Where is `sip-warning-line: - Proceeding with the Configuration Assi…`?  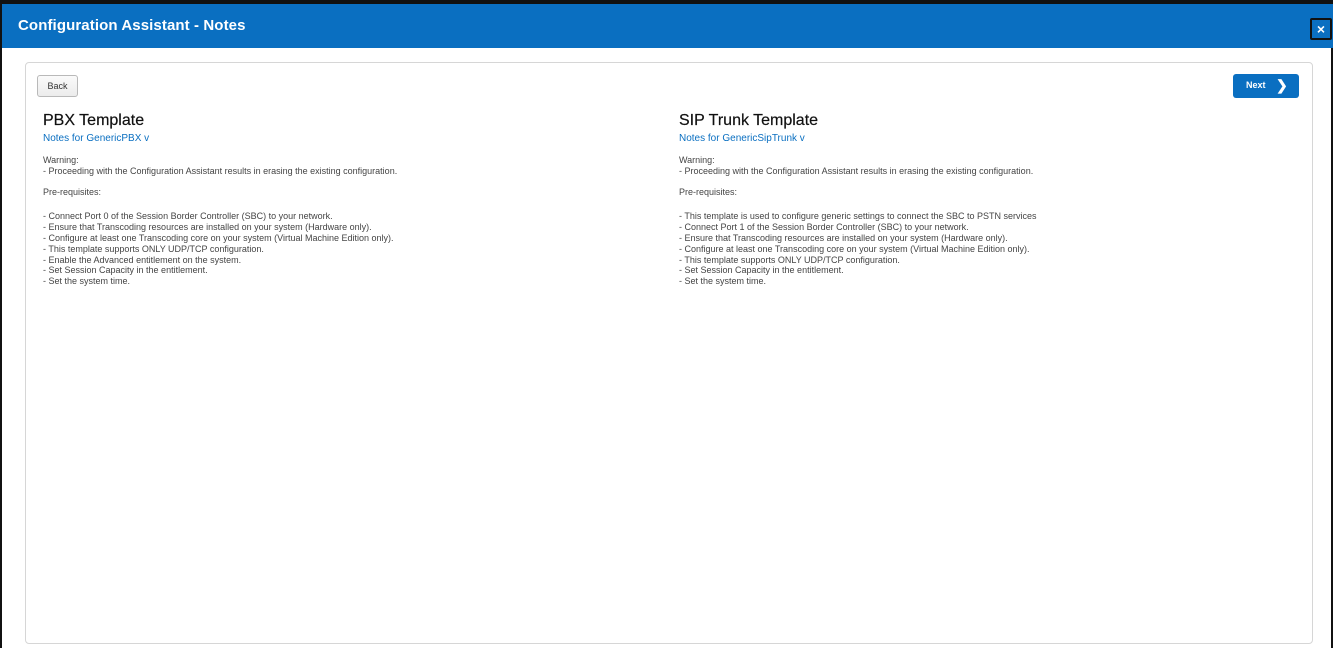
sip-warning-line: - Proceeding with the Configuration Assi… is located at coordinates (856, 170).